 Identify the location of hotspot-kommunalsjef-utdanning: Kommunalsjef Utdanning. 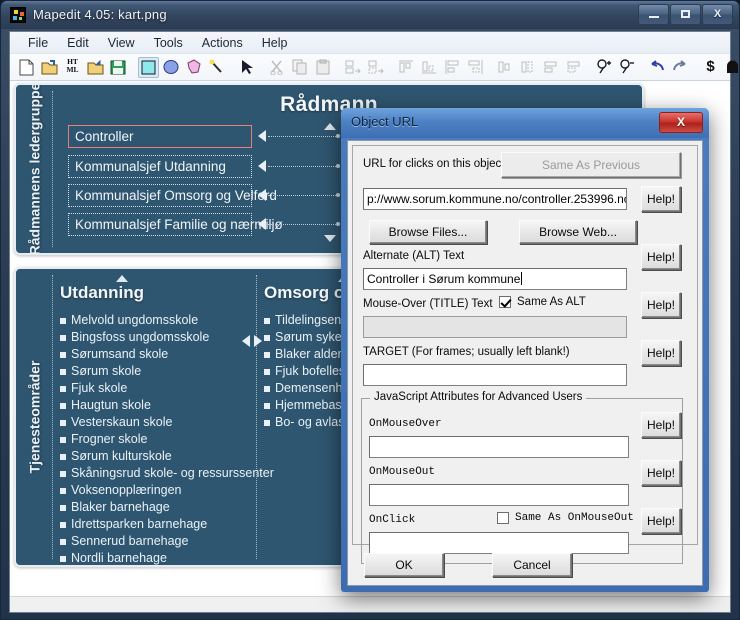
(160, 166).